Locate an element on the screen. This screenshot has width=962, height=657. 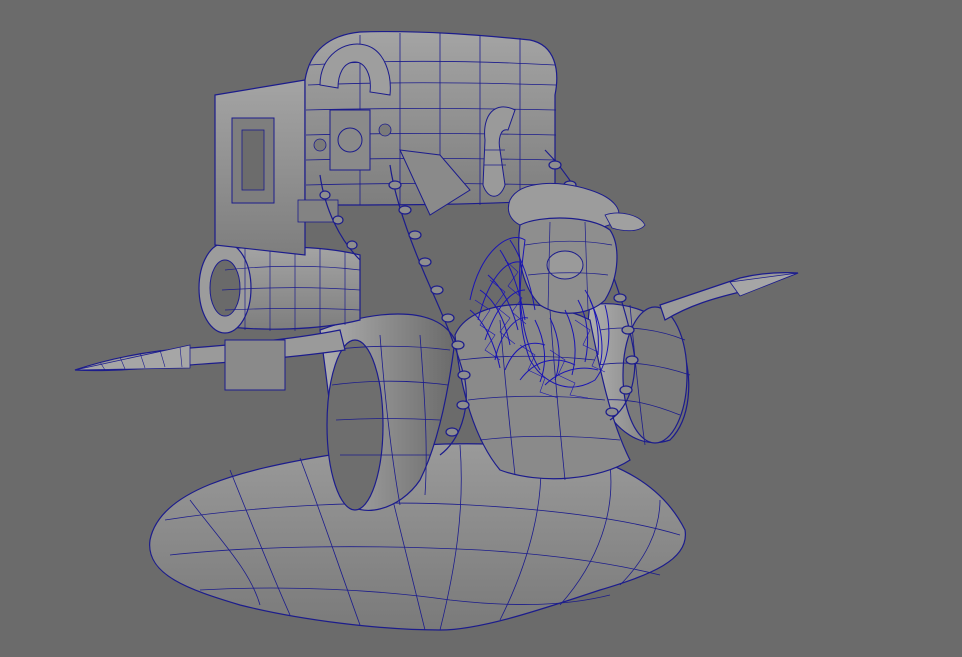
right-spike is located at coordinates (729, 296).